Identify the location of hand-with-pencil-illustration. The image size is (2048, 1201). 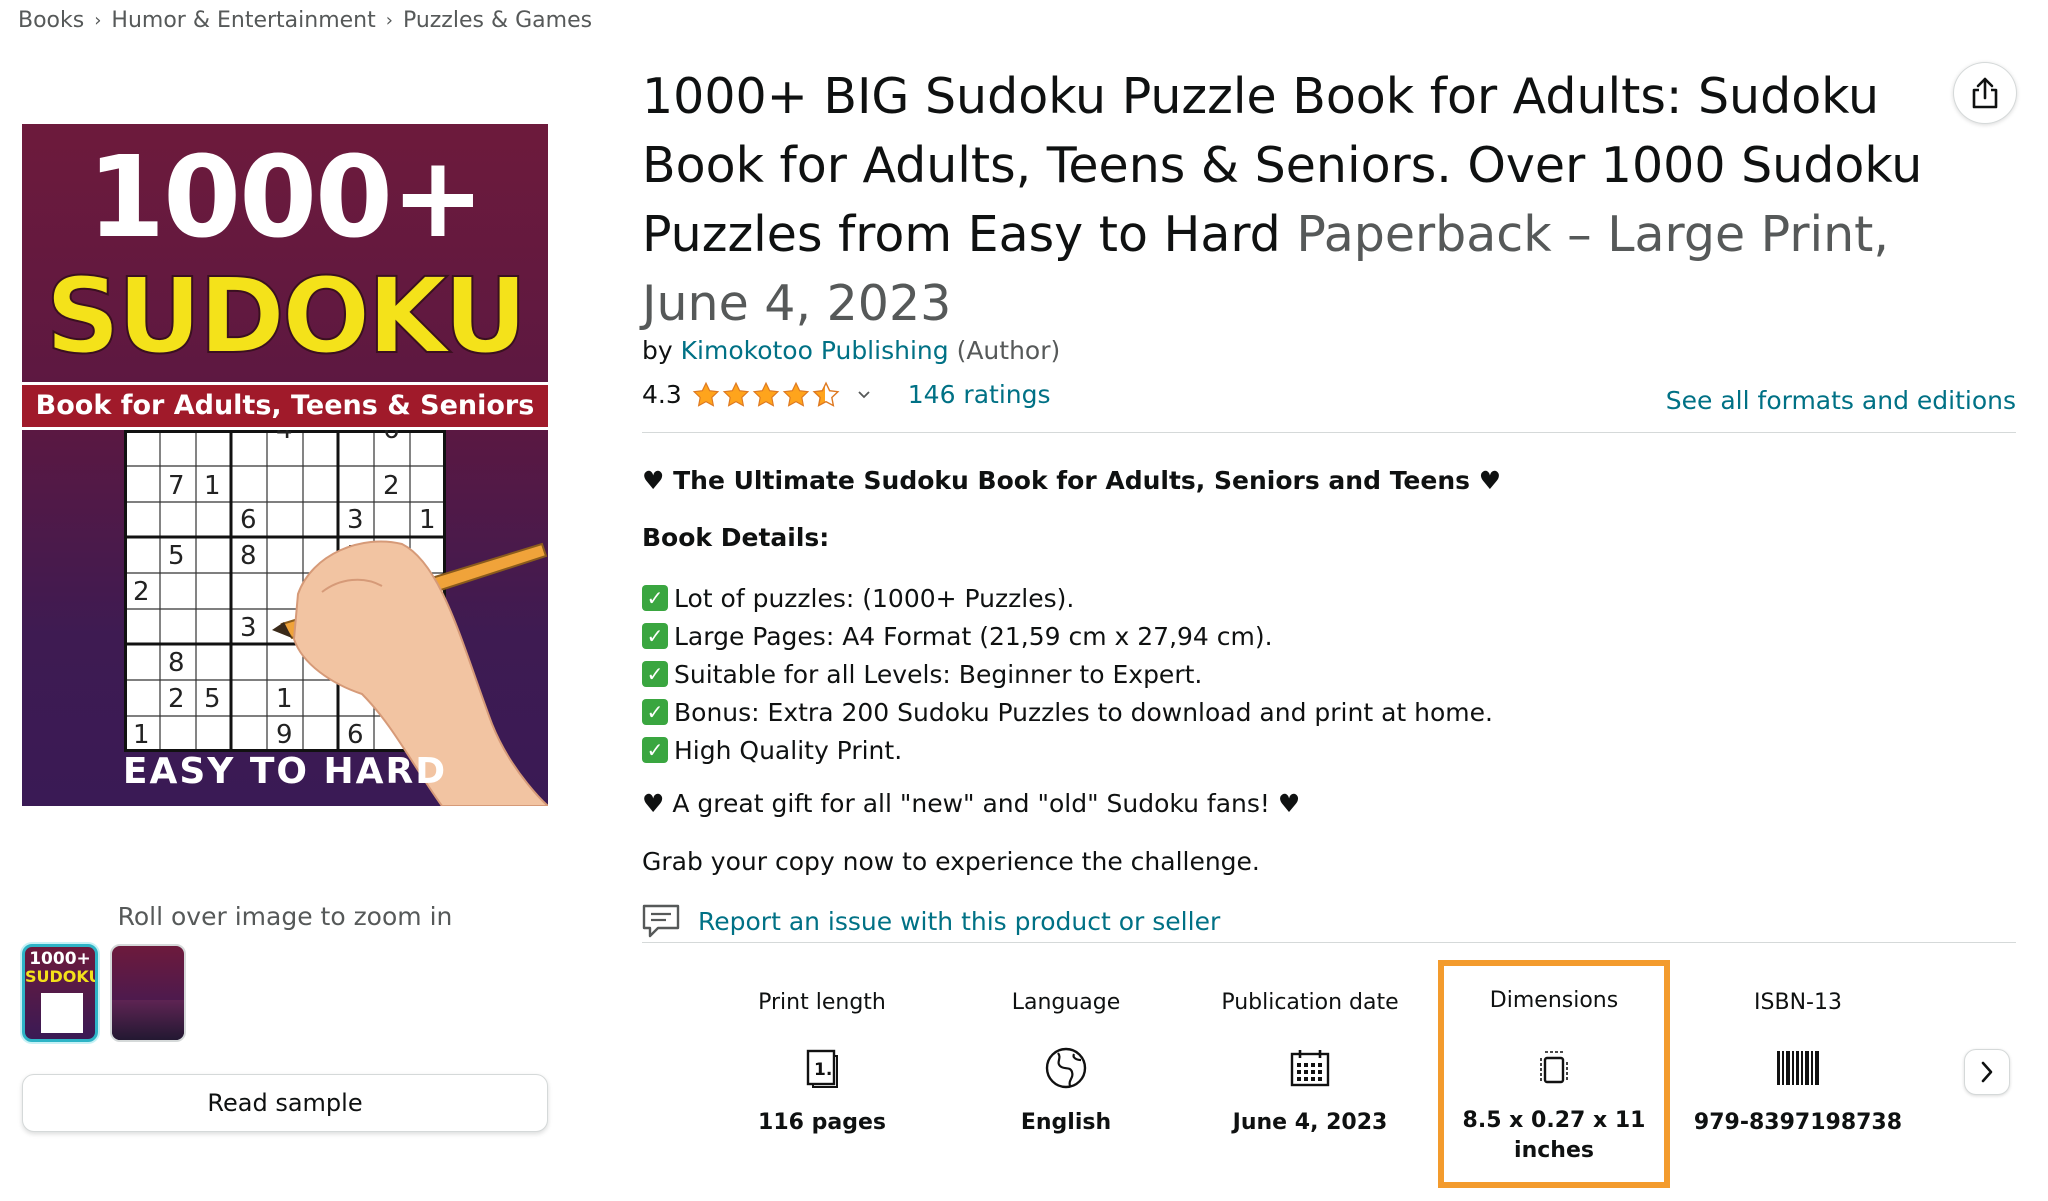
(410, 673).